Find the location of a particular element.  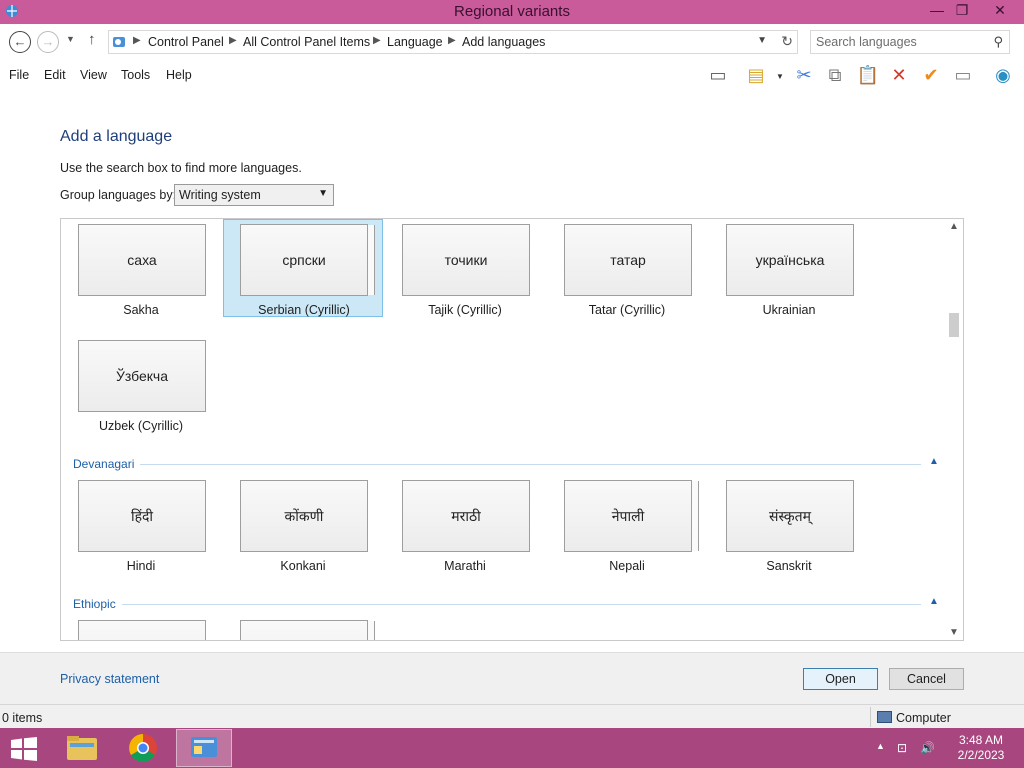

taskbar-chrome is located at coordinates (143, 748).